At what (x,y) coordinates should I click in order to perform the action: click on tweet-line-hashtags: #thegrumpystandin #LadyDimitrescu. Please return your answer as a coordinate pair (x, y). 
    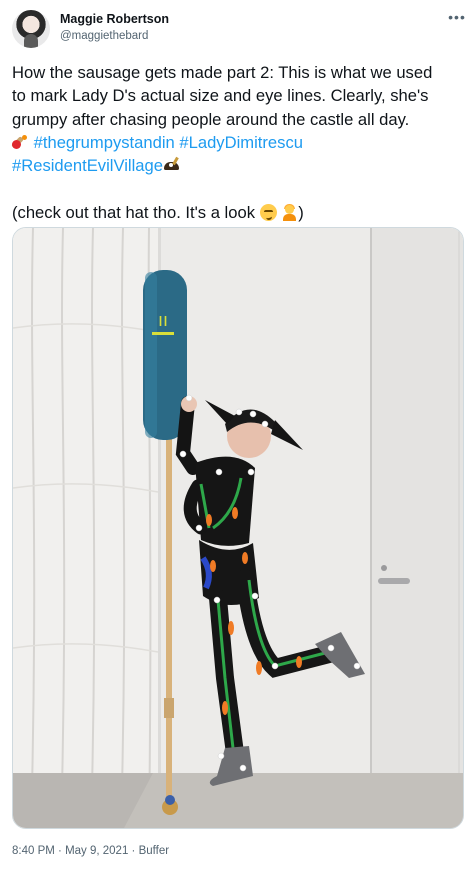
    Looking at the image, I should click on (239, 142).